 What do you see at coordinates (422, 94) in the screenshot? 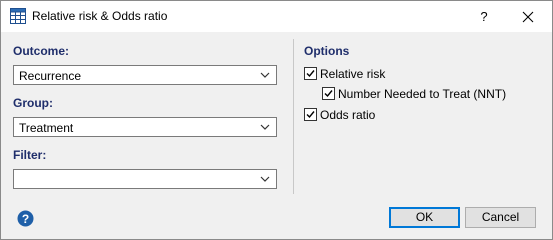
I see `nnt-label: Number Needed to Treat (NNT)` at bounding box center [422, 94].